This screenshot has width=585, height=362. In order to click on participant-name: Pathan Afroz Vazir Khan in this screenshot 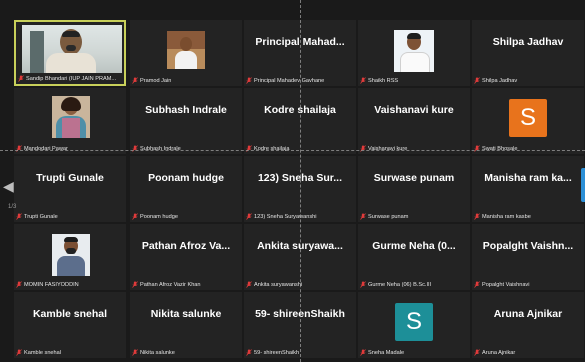, I will do `click(170, 284)`.